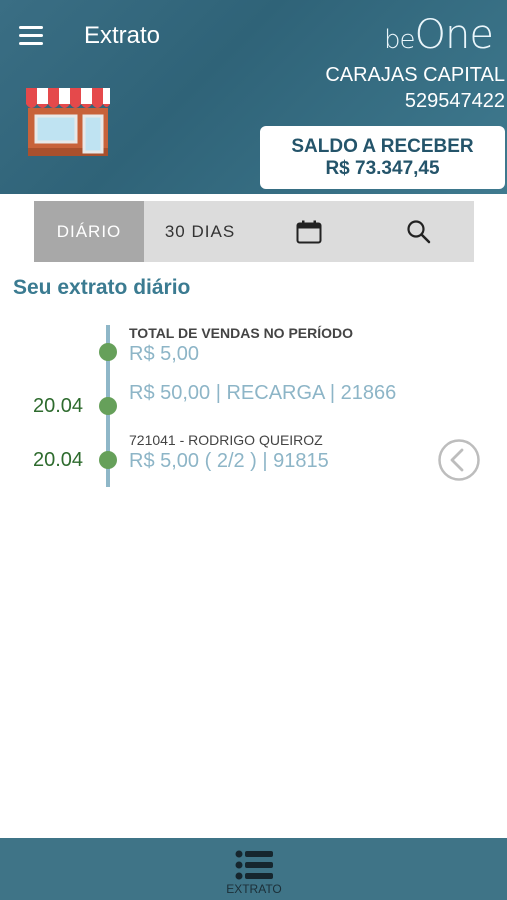  I want to click on calendar-icon, so click(309, 231).